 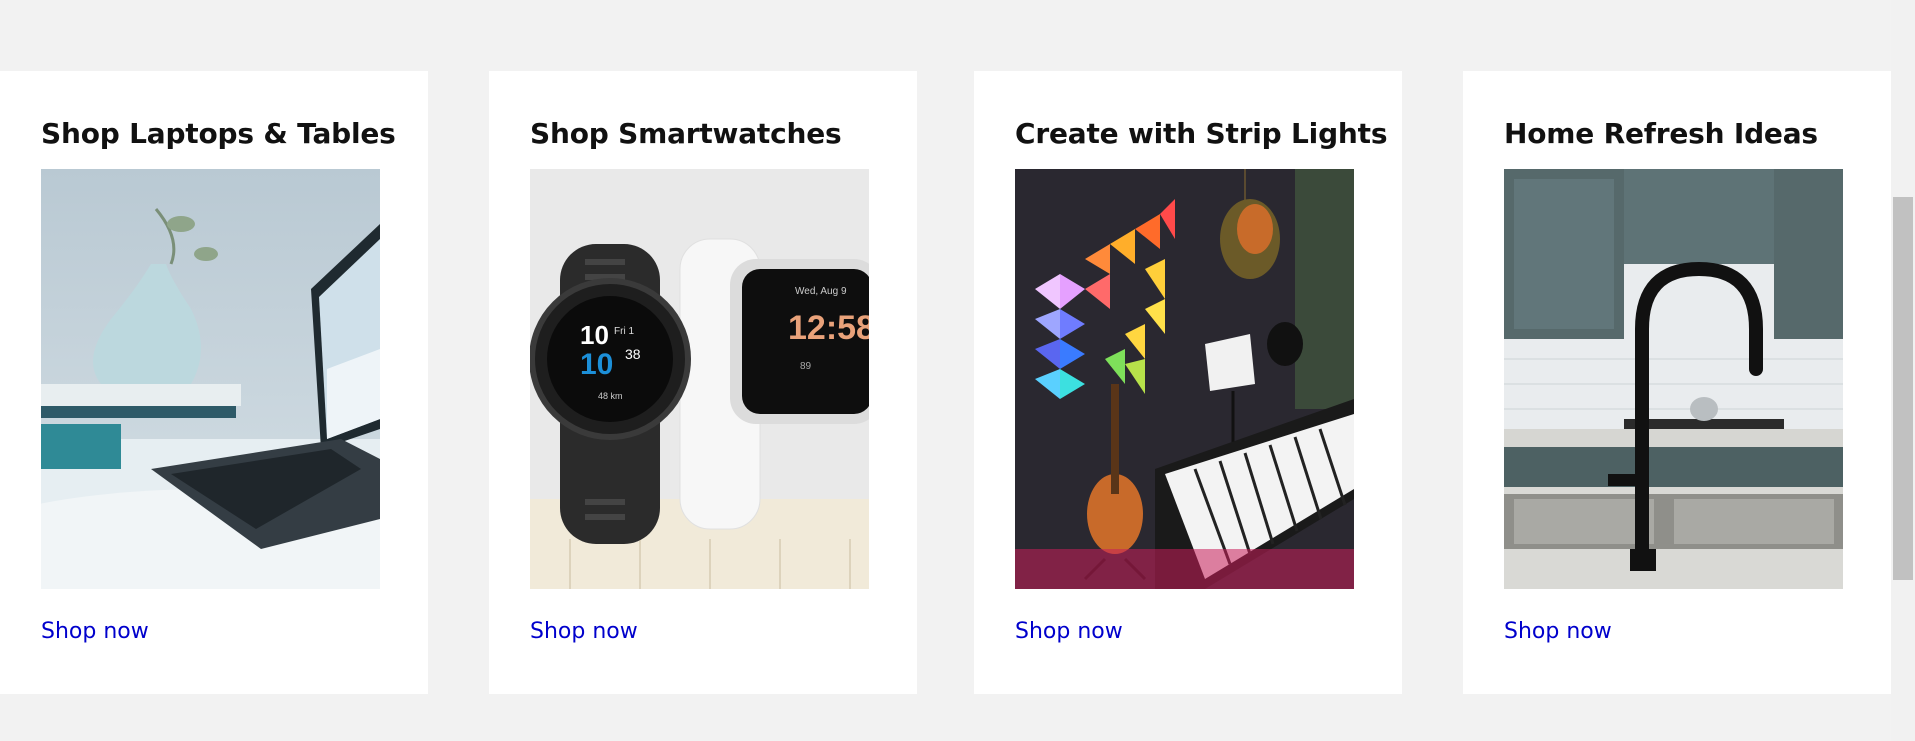 What do you see at coordinates (594, 335) in the screenshot?
I see `dark-watch-hour: 10` at bounding box center [594, 335].